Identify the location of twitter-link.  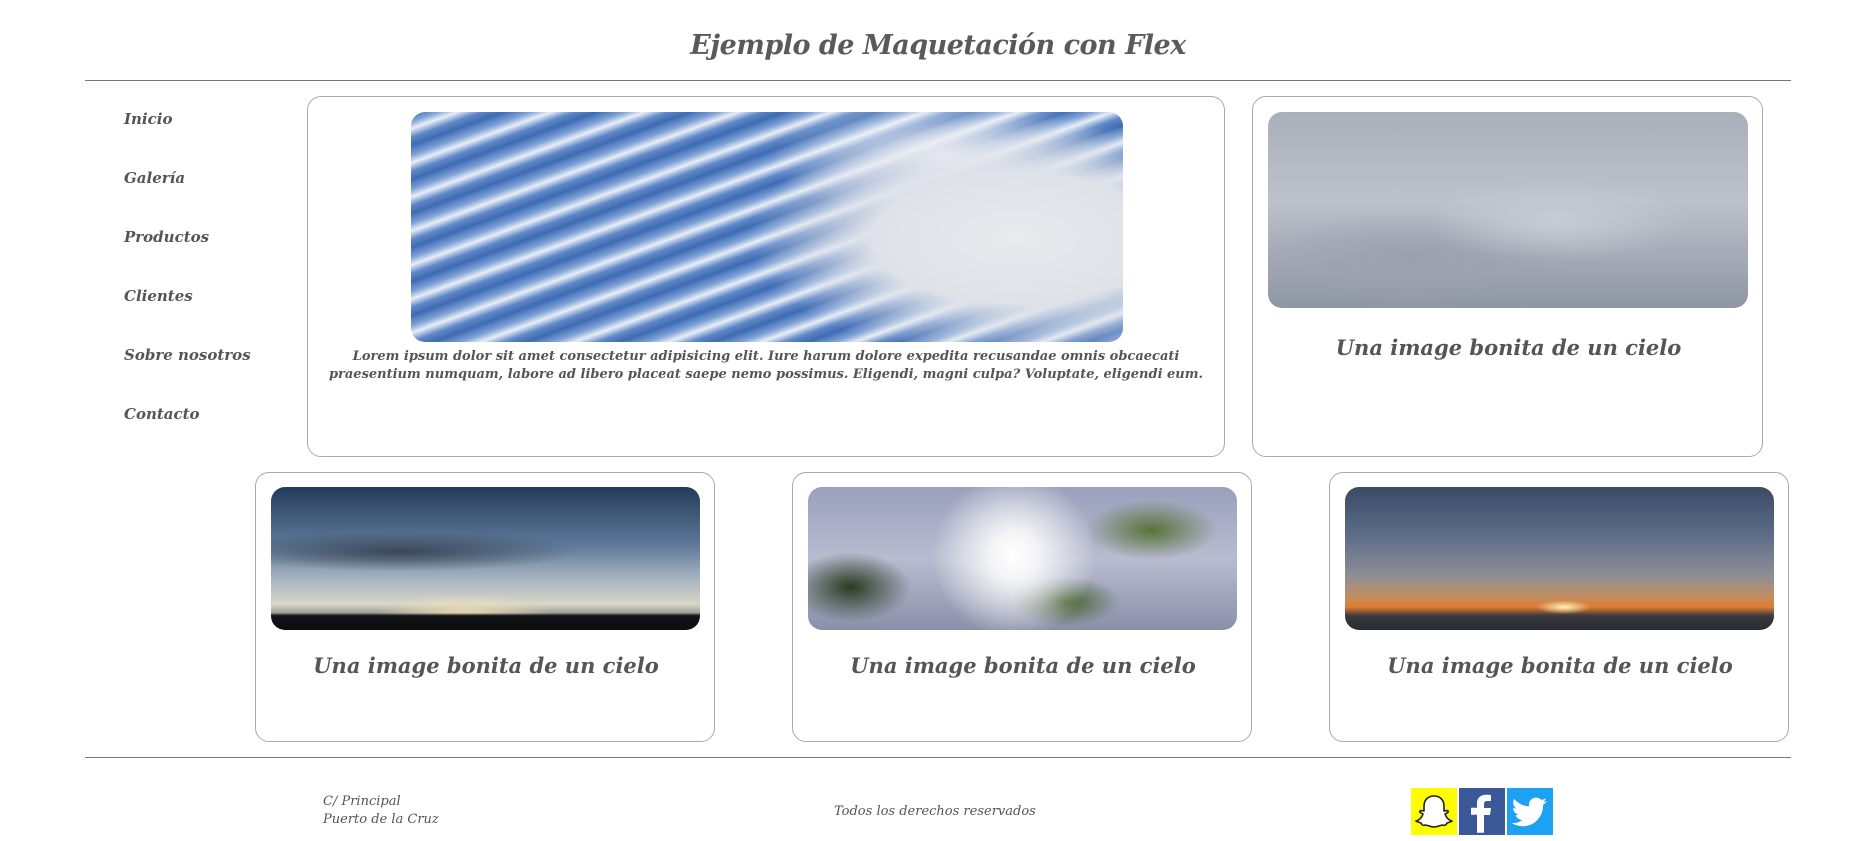
(1530, 811).